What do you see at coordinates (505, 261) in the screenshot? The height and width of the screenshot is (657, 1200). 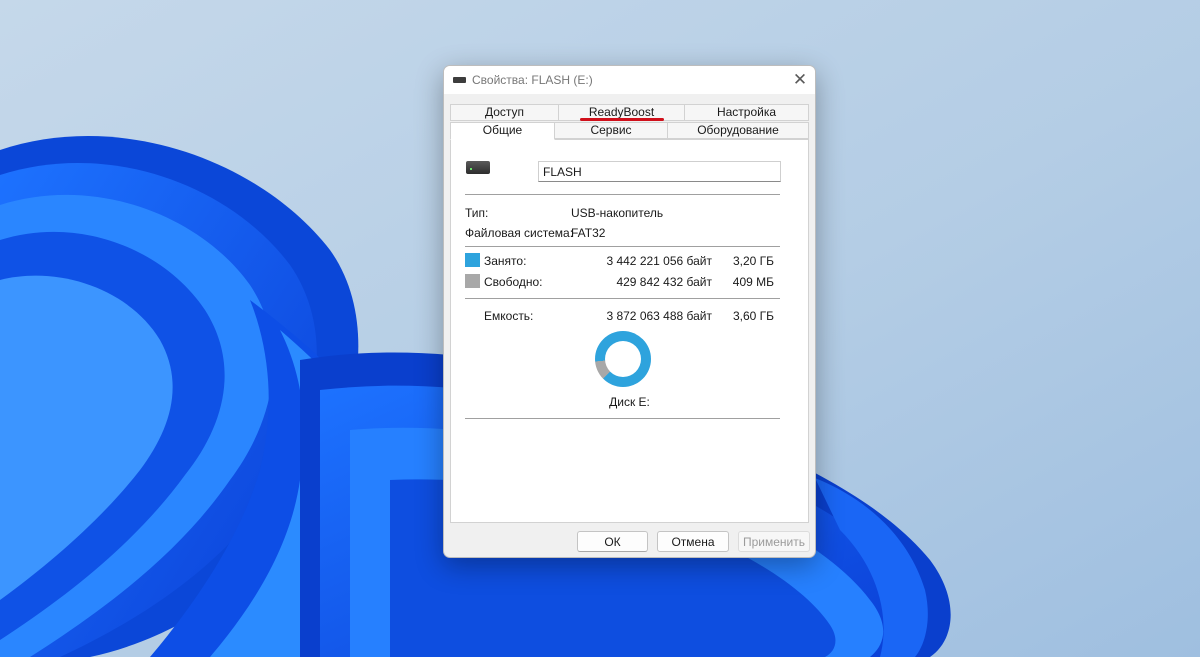 I see `used-label: Занято:` at bounding box center [505, 261].